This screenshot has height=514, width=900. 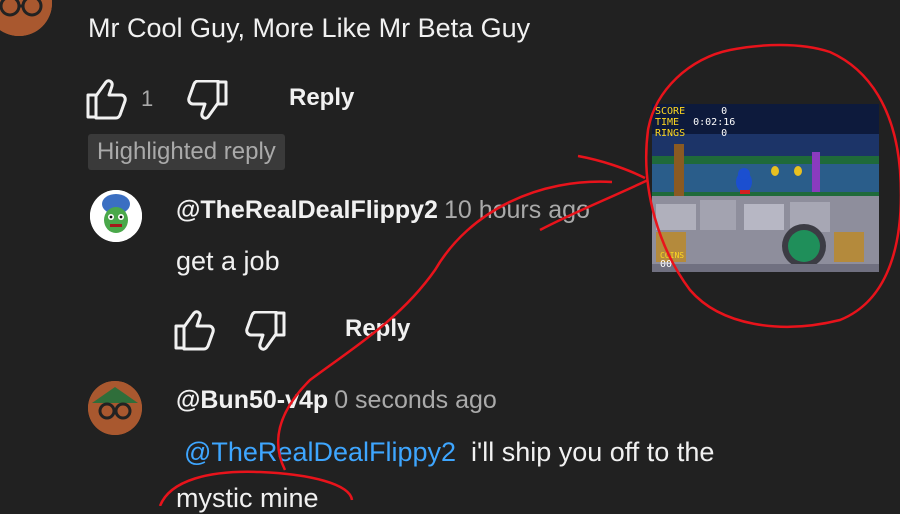 What do you see at coordinates (228, 261) in the screenshot?
I see `reply-text: get a job` at bounding box center [228, 261].